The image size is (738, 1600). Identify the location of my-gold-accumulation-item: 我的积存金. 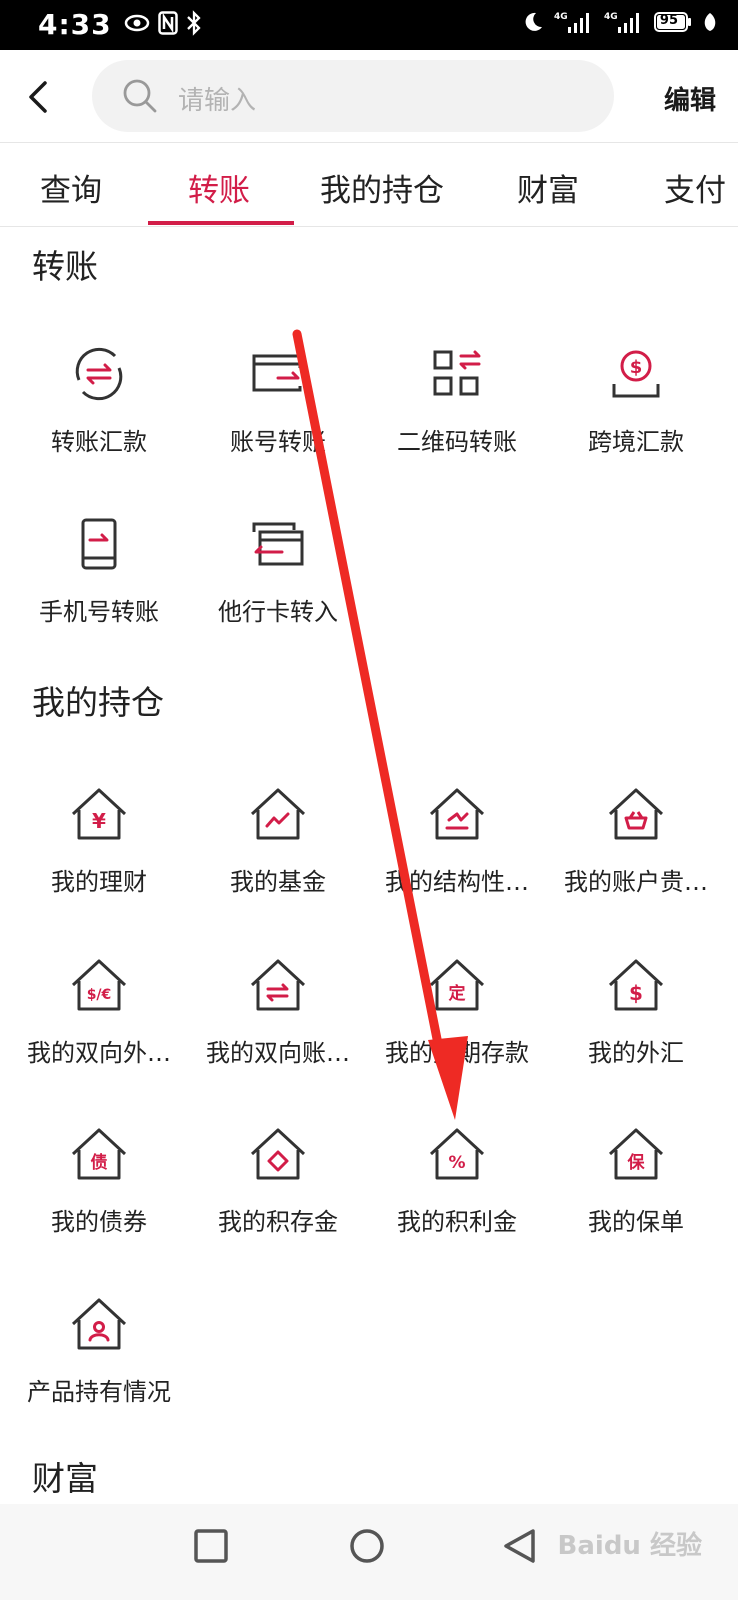
(278, 1180).